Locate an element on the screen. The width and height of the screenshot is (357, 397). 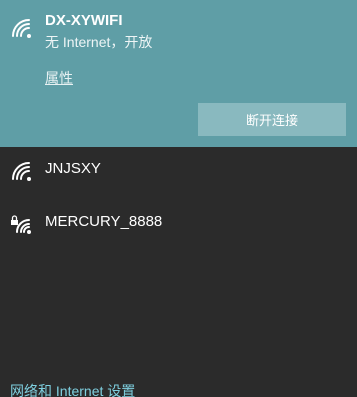
network-name: JNJSXY is located at coordinates (73, 168).